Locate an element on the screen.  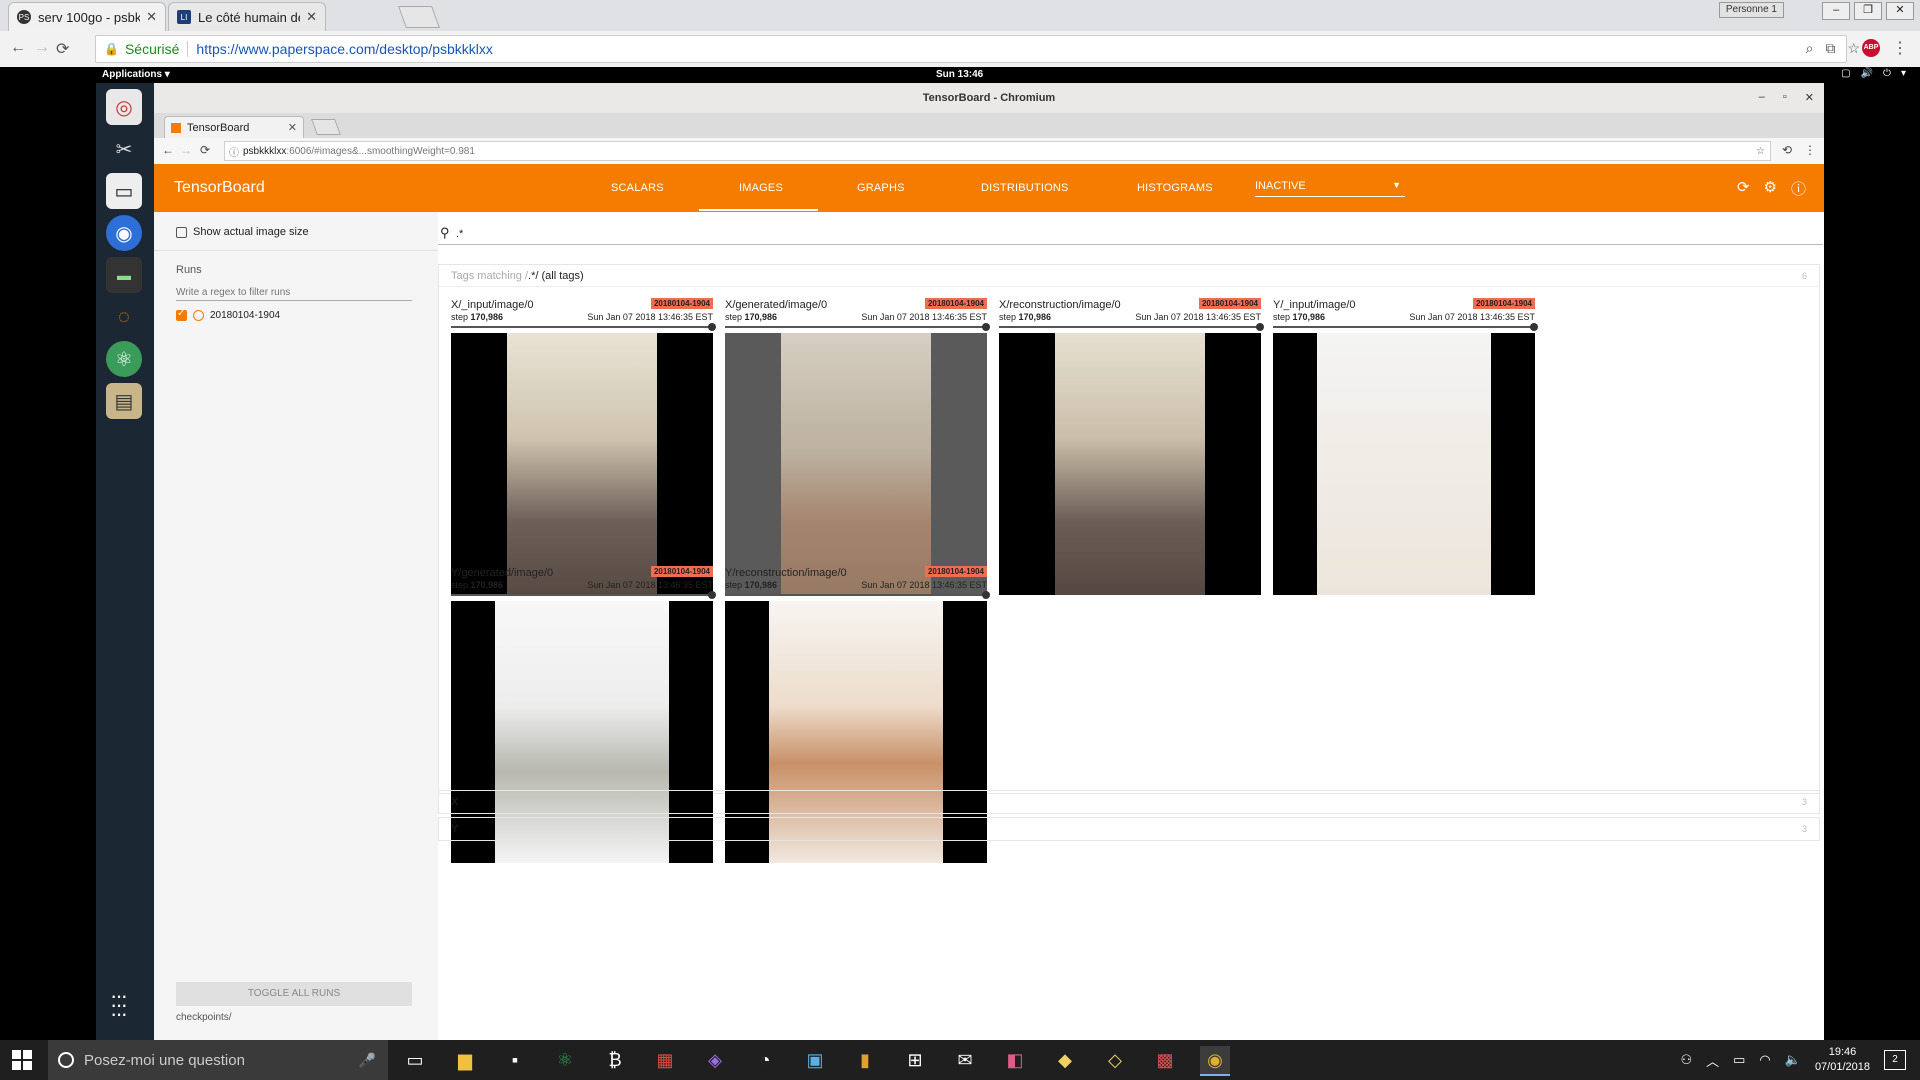
outer-tab-linkedin: LI Le côté humain des emo ✕ is located at coordinates (247, 16).